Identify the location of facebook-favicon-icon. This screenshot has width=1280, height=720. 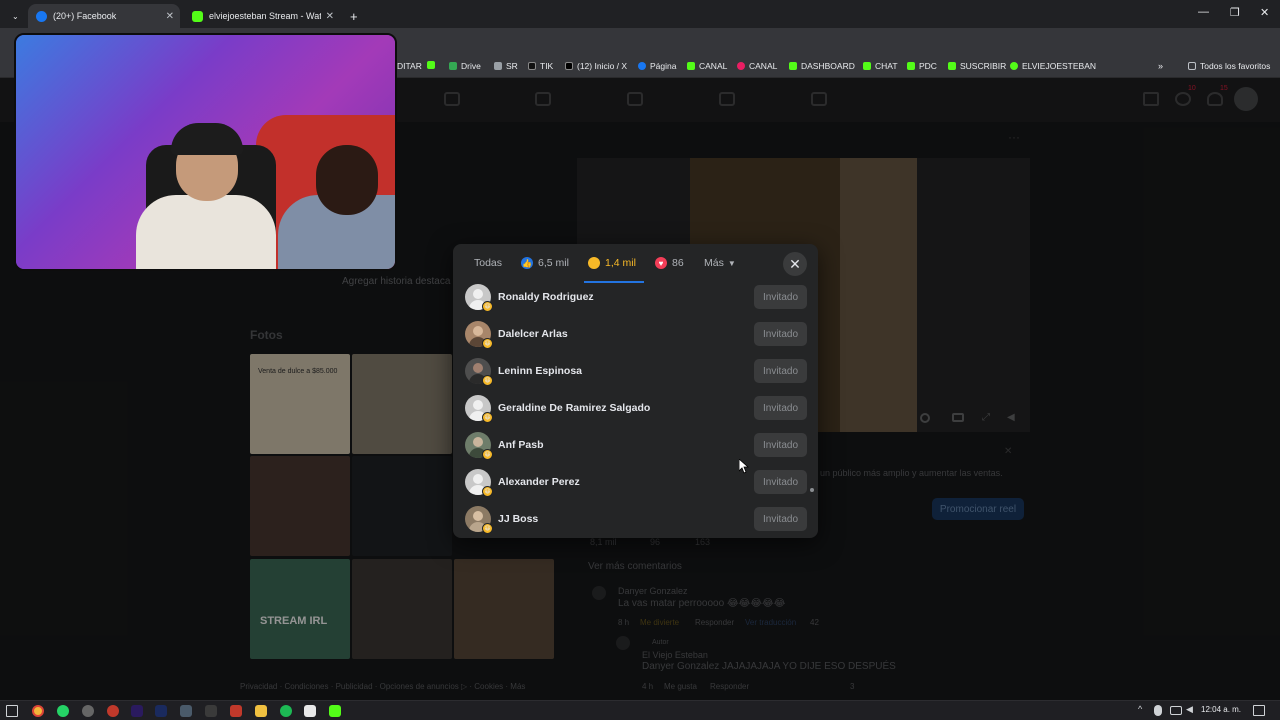
(41, 16).